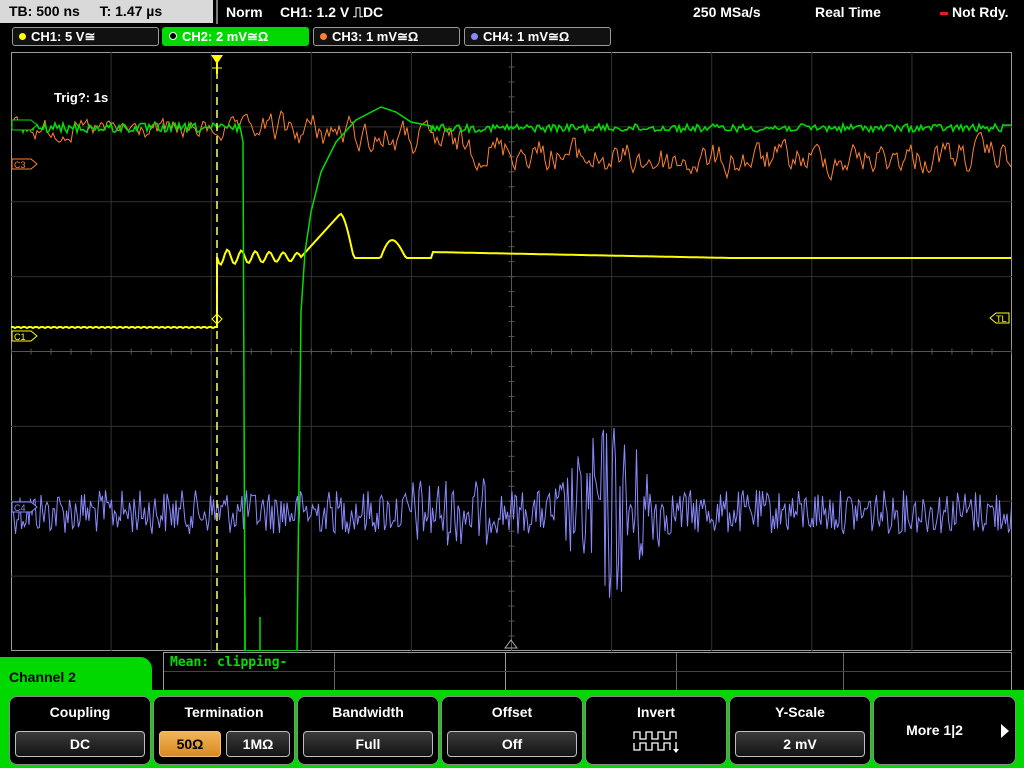  Describe the element at coordinates (80, 730) in the screenshot. I see `coupling-softkey: Coupling DC` at that location.